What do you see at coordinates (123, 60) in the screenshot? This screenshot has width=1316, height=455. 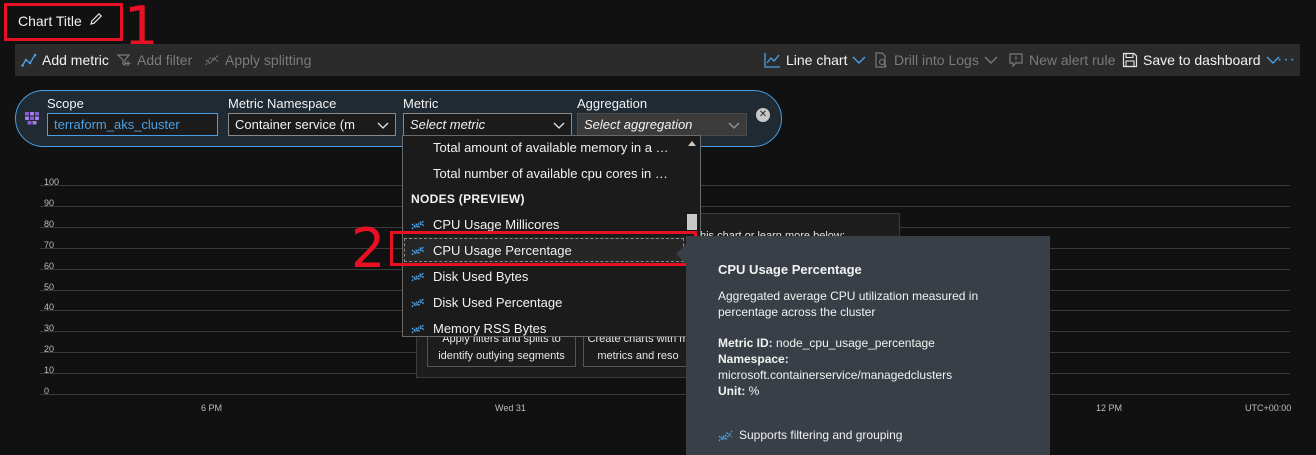 I see `filter-icon` at bounding box center [123, 60].